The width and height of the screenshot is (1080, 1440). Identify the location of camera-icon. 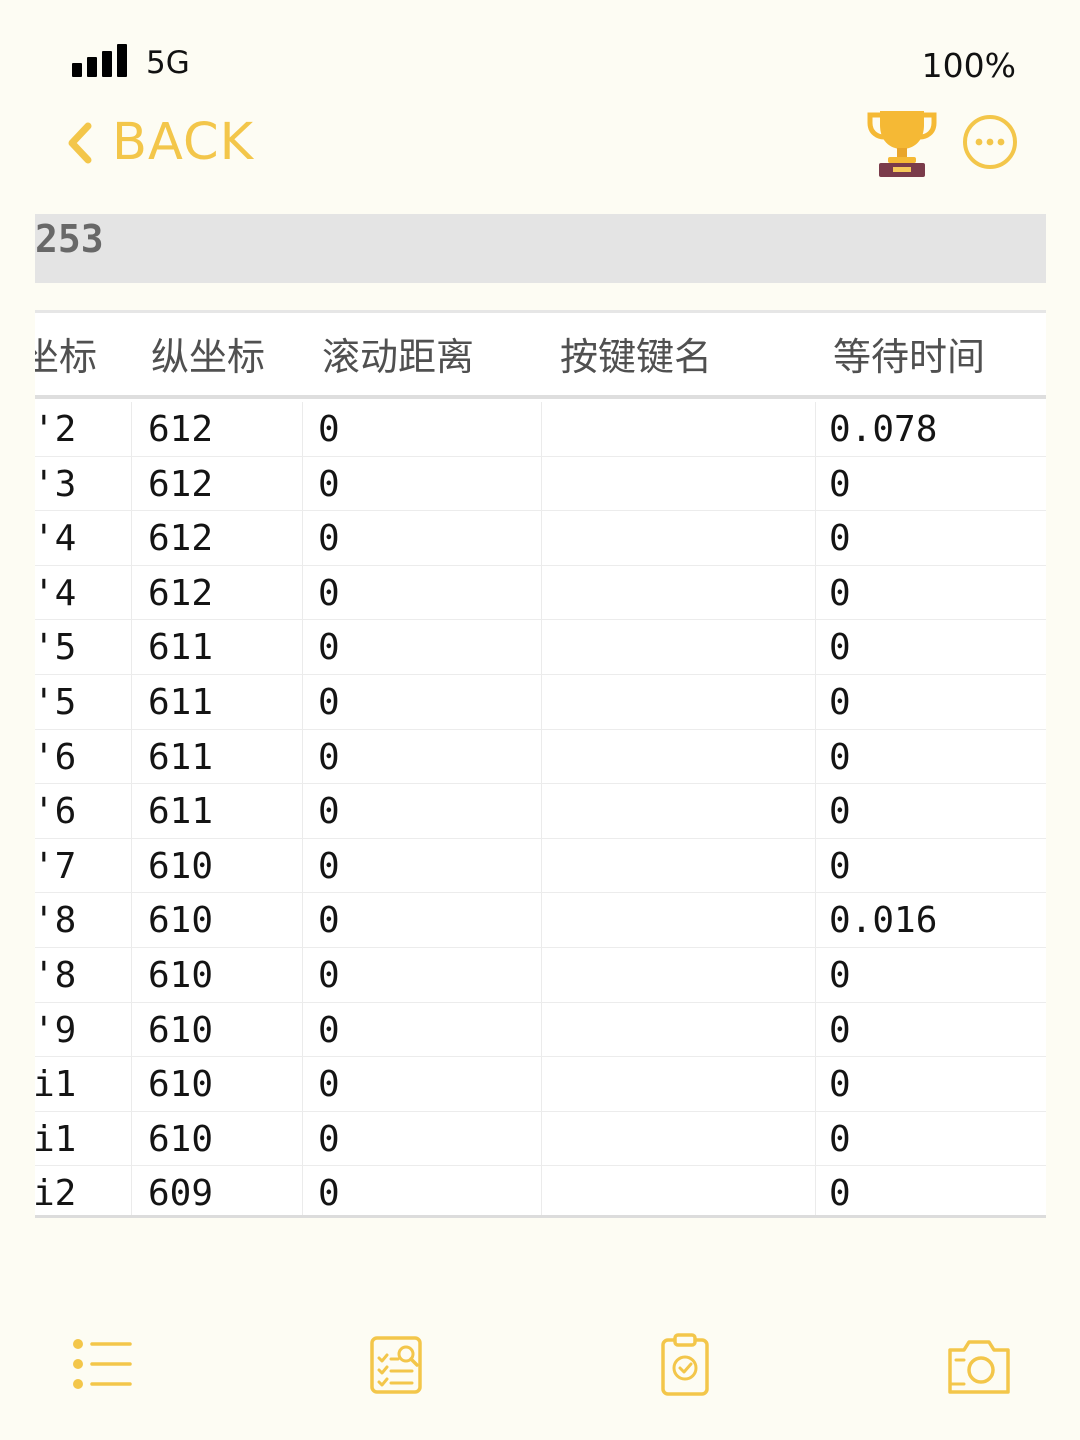
(979, 1367).